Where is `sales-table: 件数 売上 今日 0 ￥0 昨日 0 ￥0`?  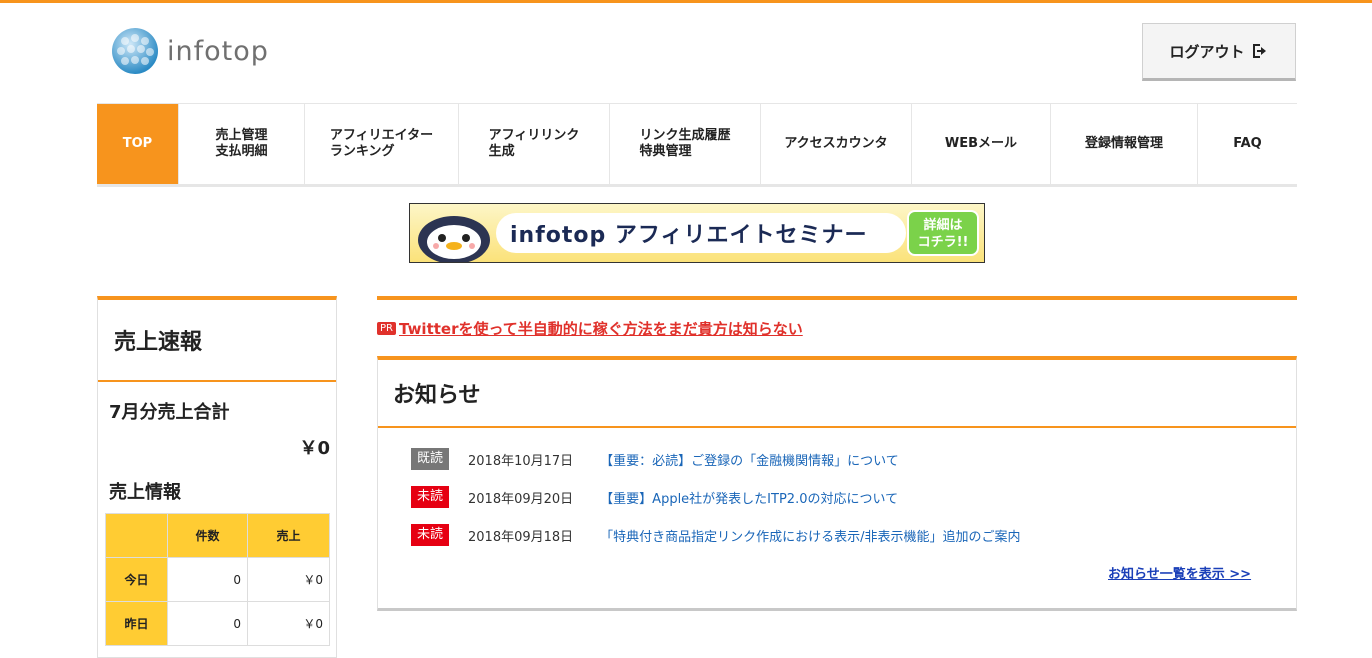 sales-table: 件数 売上 今日 0 ￥0 昨日 0 ￥0 is located at coordinates (217, 579).